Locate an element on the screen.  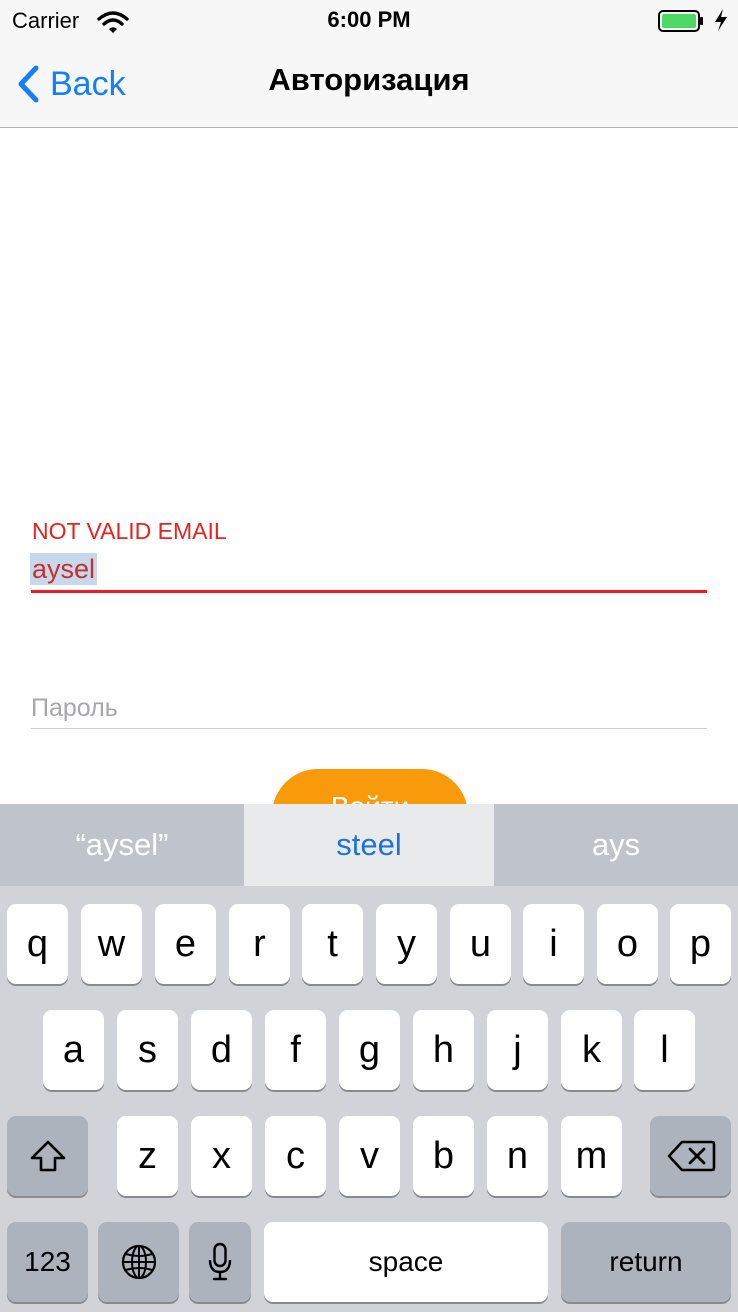
globe-icon is located at coordinates (138, 1262).